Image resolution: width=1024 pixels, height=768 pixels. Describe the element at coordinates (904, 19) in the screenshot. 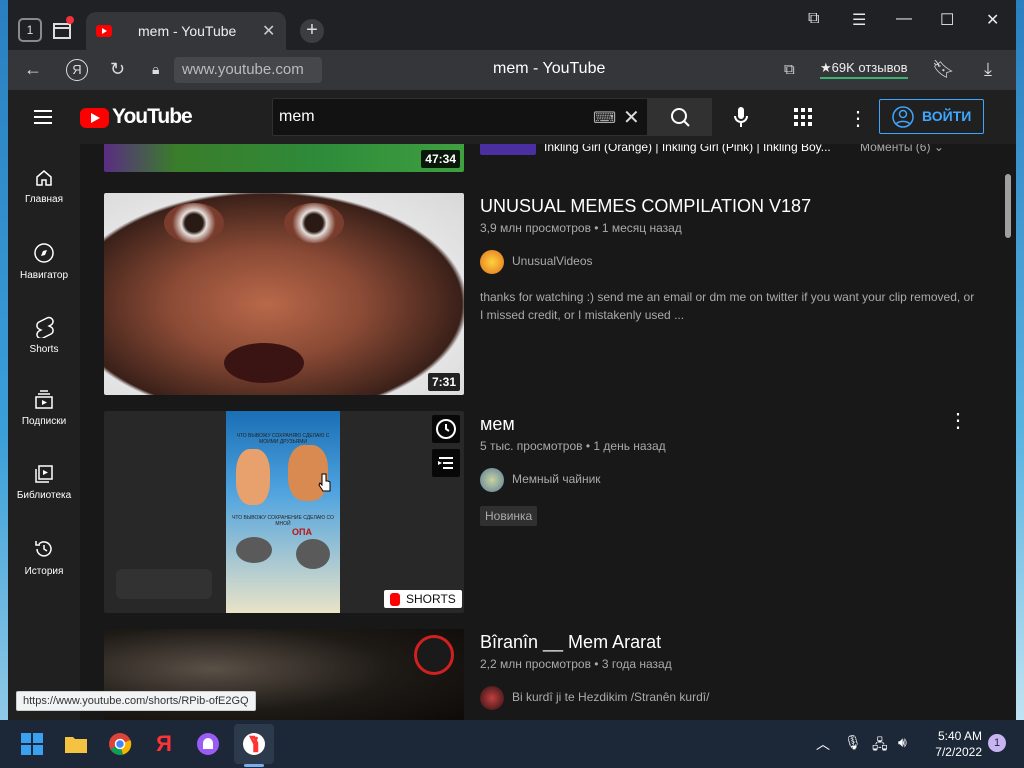

I see `minimize-icon: —` at that location.